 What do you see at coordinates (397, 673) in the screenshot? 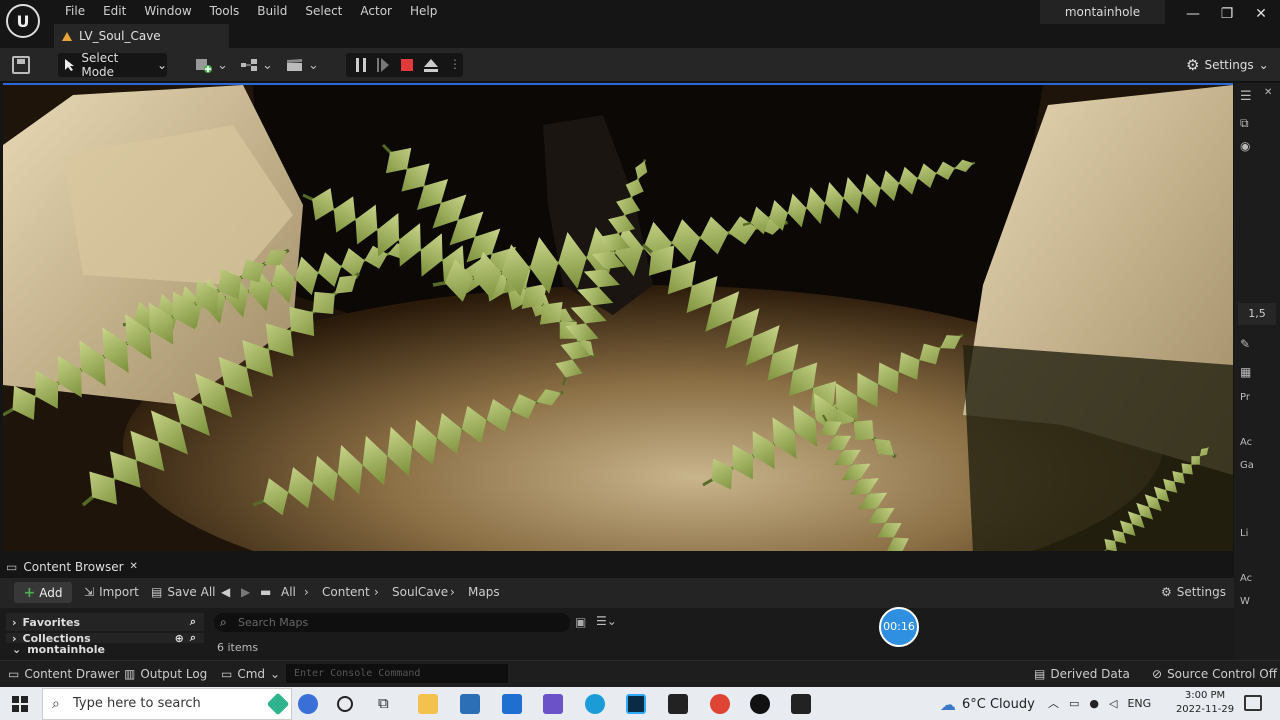
I see `console-command-input: Enter Console Command` at bounding box center [397, 673].